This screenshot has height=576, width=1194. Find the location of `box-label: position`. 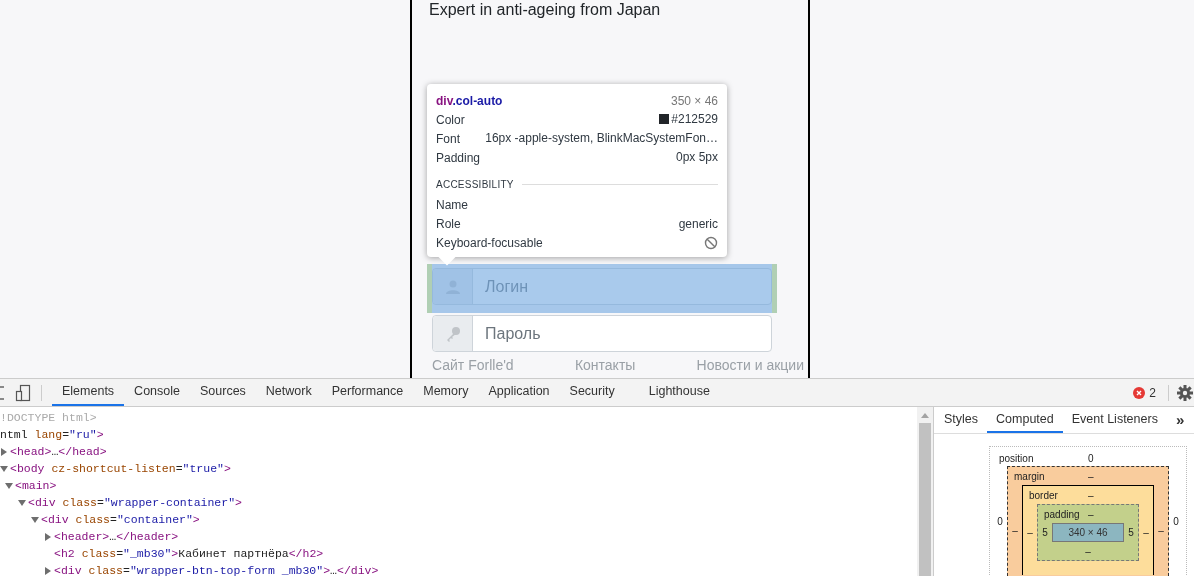

box-label: position is located at coordinates (1016, 458).